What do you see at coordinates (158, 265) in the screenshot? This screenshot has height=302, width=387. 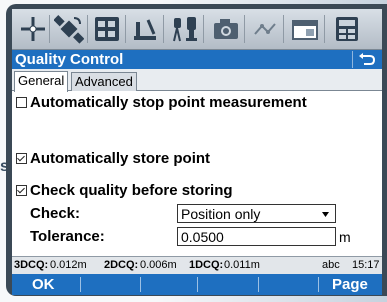 I see `dcq2-value: 0.006m` at bounding box center [158, 265].